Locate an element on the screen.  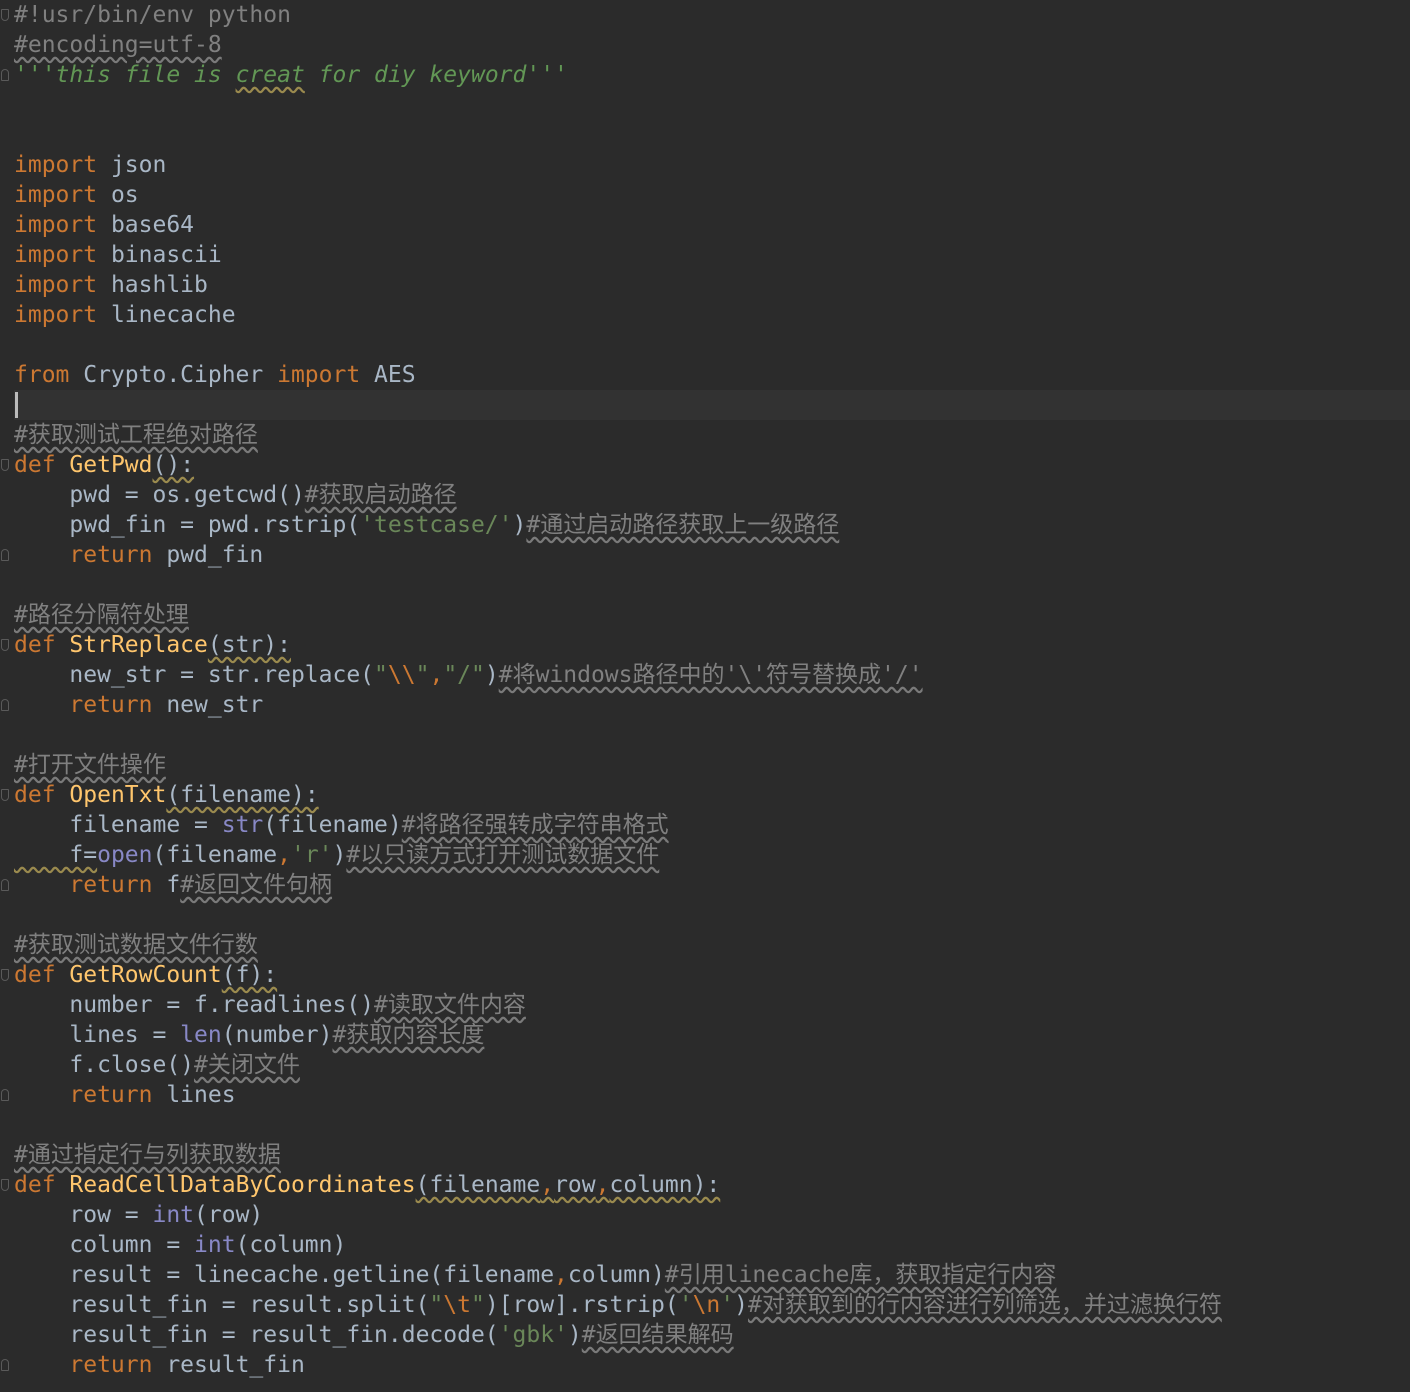
code-line: import linecache is located at coordinates (712, 315).